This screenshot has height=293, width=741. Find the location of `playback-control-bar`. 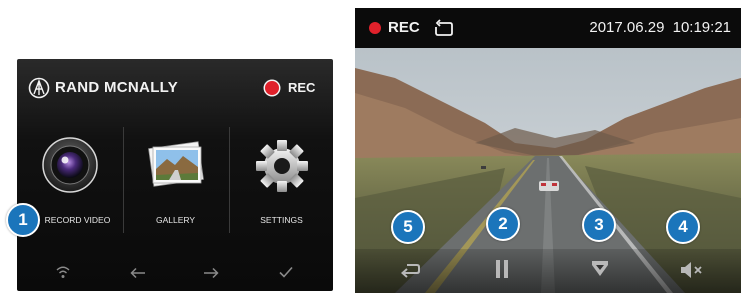

playback-control-bar is located at coordinates (548, 271).